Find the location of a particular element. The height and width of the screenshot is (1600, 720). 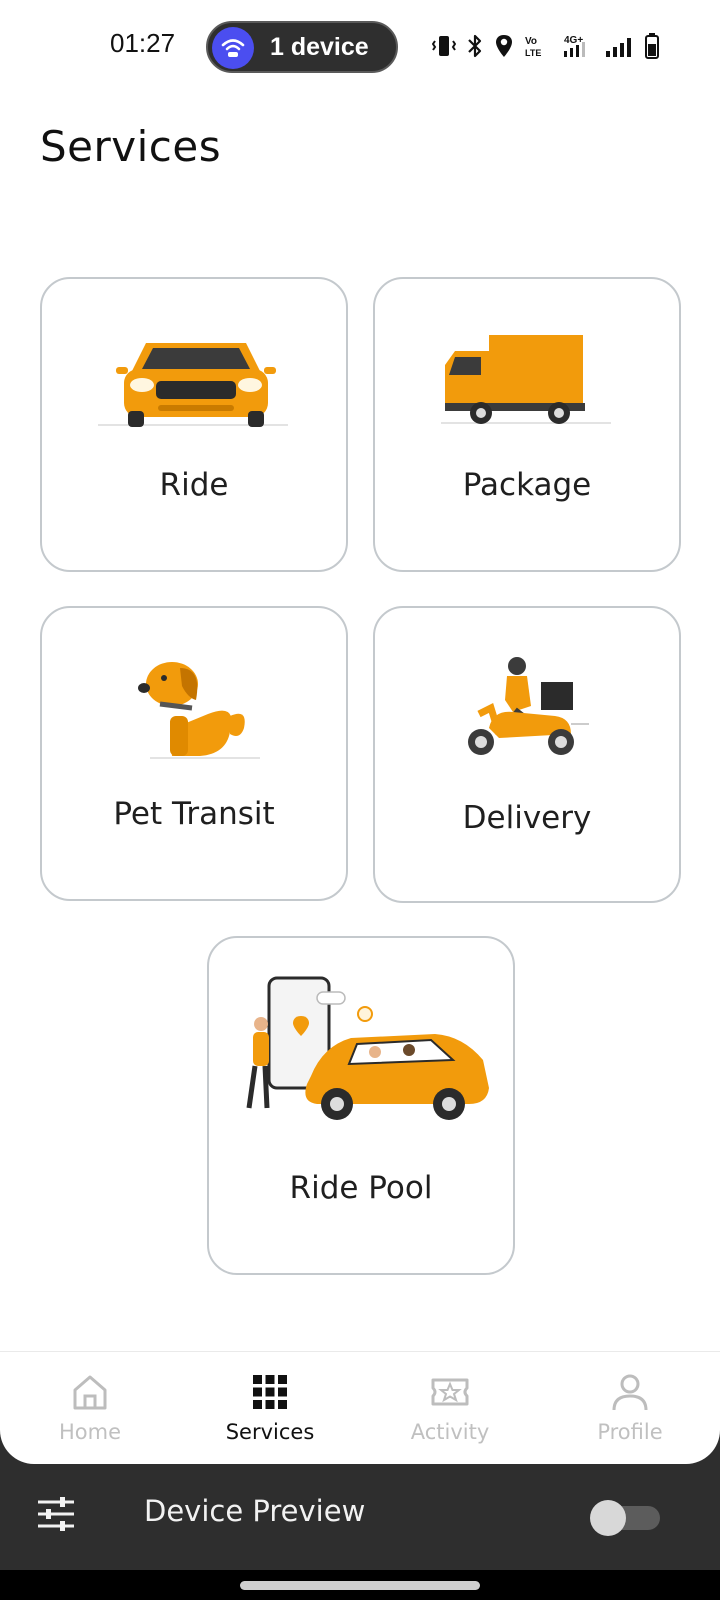

sliders-icon is located at coordinates (56, 1514).